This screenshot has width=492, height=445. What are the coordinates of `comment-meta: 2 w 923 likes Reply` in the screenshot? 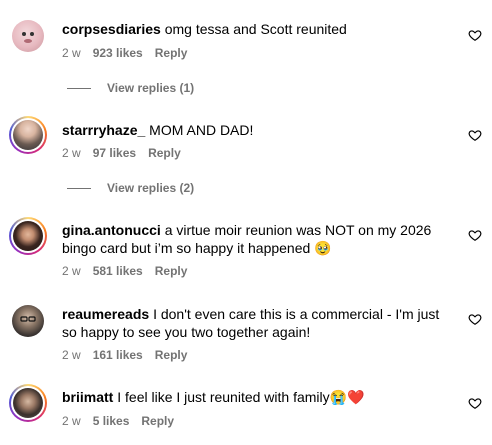 It's located at (124, 53).